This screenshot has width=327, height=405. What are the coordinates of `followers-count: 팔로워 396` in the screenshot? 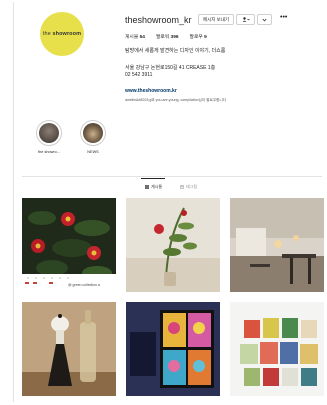 It's located at (167, 36).